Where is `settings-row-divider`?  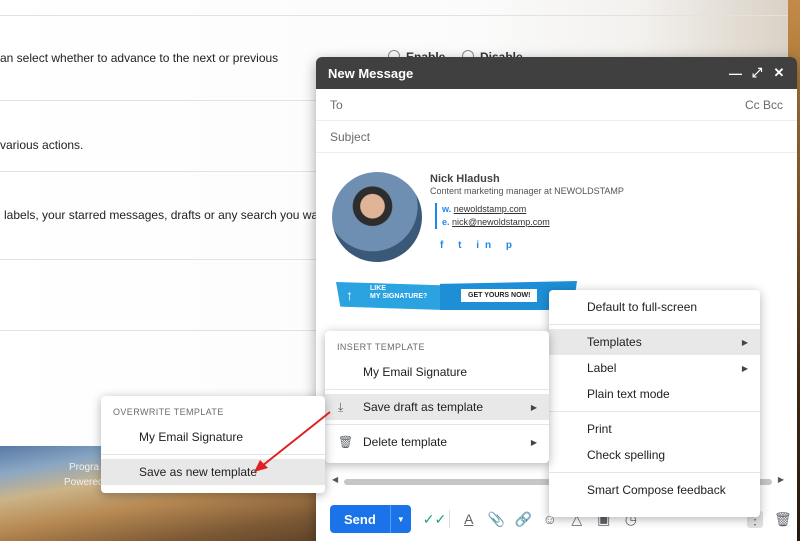
settings-row-divider is located at coordinates (400, 15).